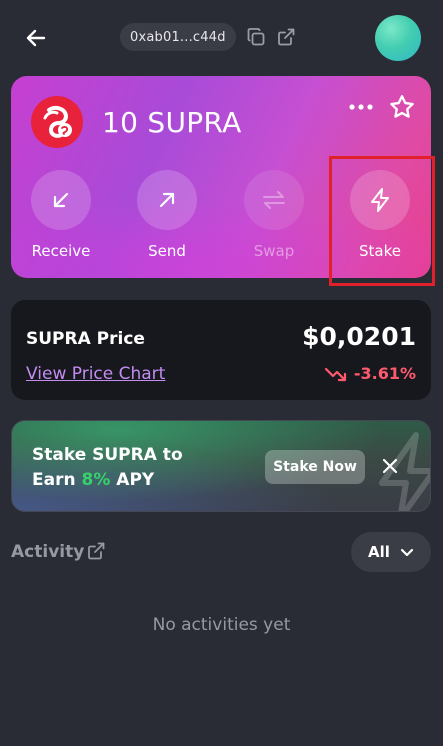 The image size is (443, 746). I want to click on stake-now-button: Stake Now, so click(315, 467).